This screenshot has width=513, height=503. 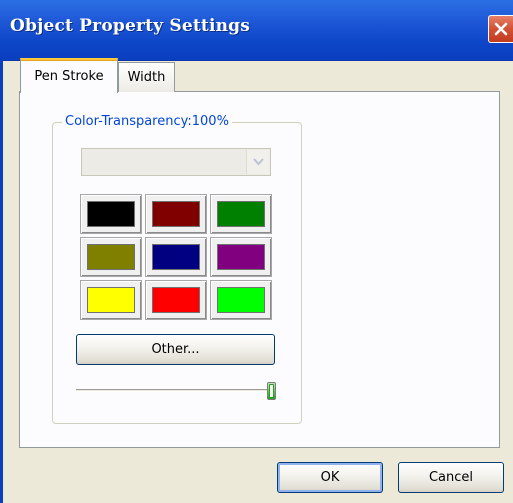 I want to click on window-title: Object Property Settings, so click(x=130, y=26).